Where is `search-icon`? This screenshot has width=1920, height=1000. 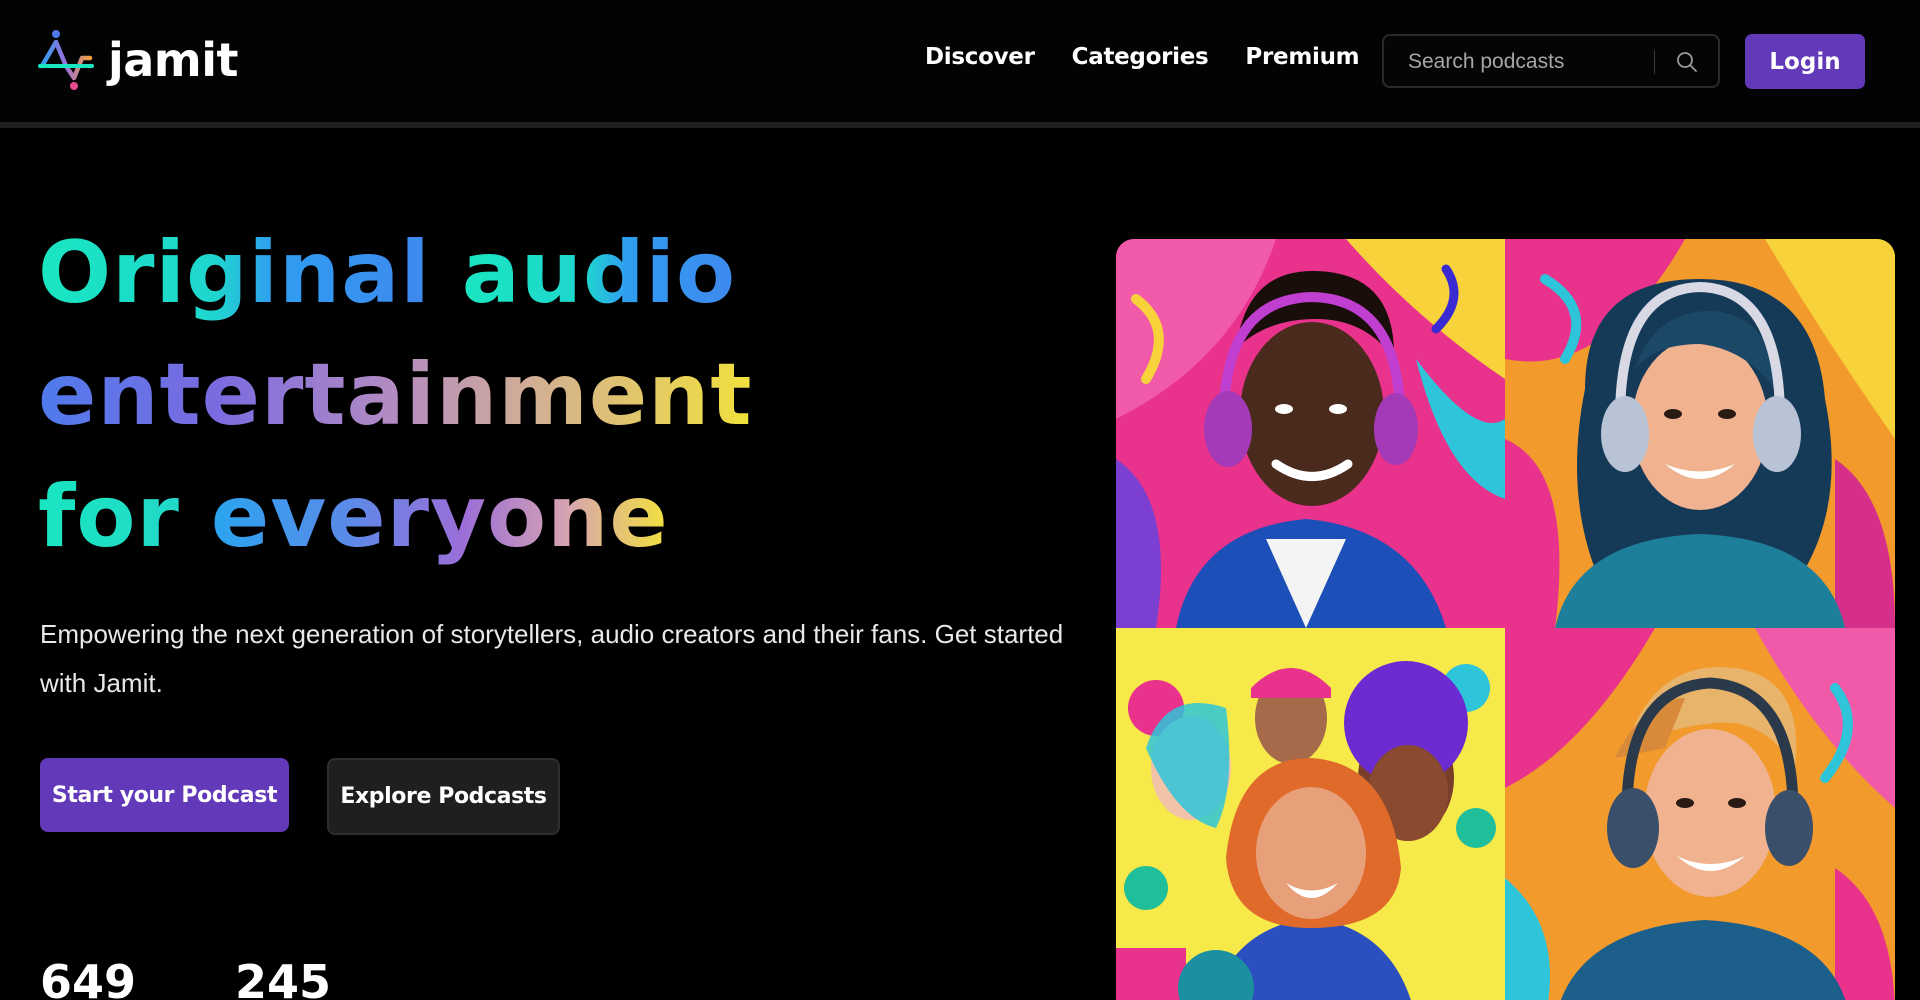
search-icon is located at coordinates (1687, 62).